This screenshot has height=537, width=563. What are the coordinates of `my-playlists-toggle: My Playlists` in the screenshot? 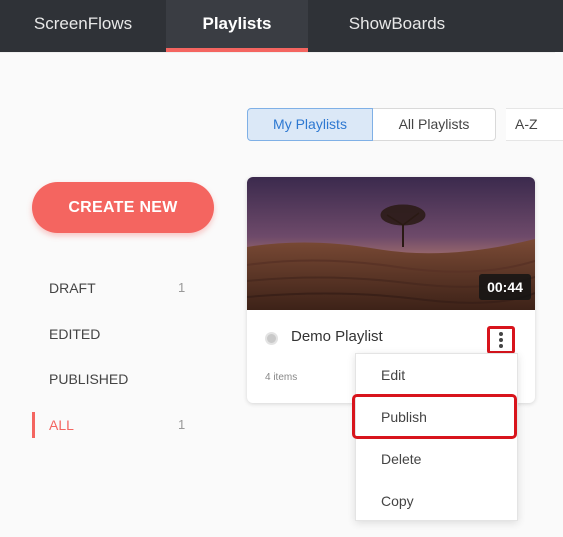 It's located at (310, 124).